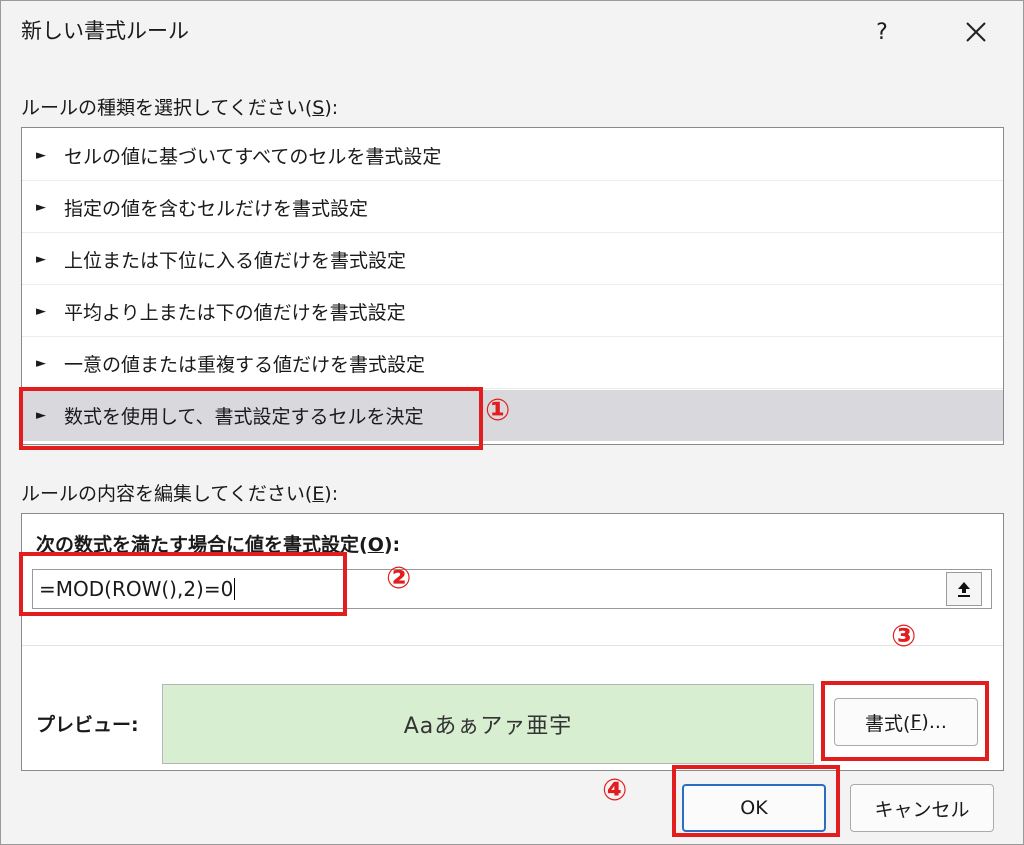  Describe the element at coordinates (245, 364) in the screenshot. I see `rule-type-item-label: 一意の値または重複する値だけを書式設定` at that location.